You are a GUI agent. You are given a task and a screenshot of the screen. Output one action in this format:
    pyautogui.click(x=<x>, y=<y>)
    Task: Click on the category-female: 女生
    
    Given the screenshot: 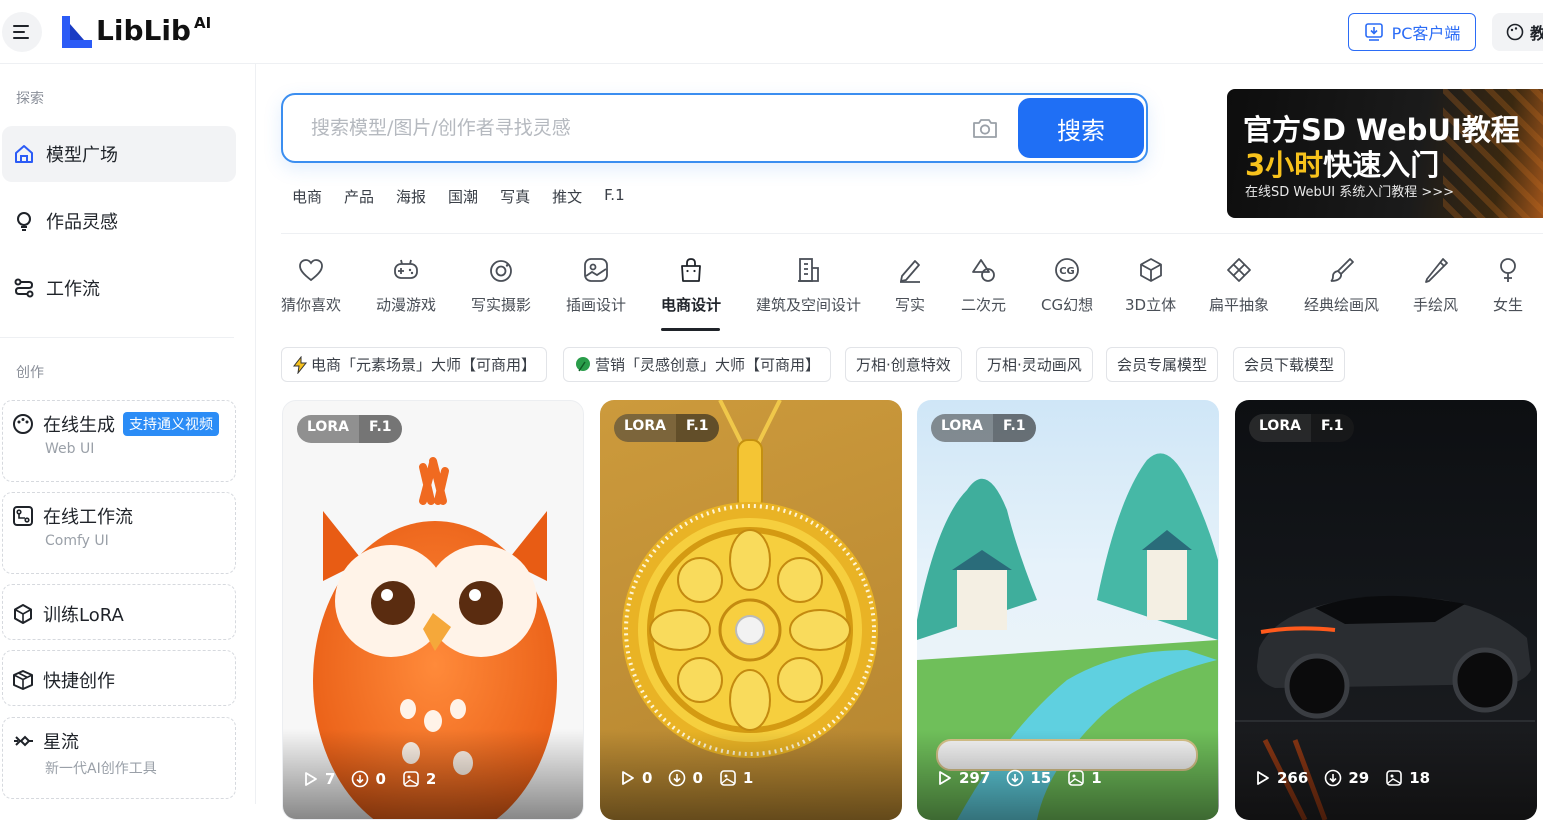 What is the action you would take?
    pyautogui.click(x=1508, y=285)
    